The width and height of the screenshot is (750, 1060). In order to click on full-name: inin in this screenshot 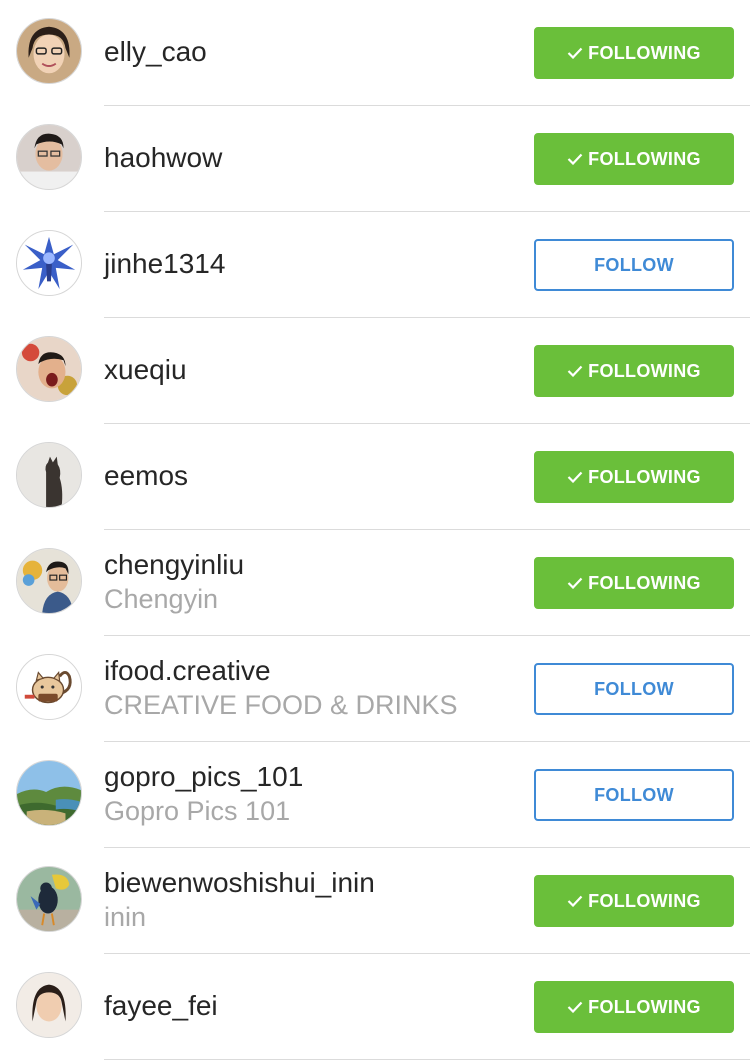, I will do `click(125, 917)`.